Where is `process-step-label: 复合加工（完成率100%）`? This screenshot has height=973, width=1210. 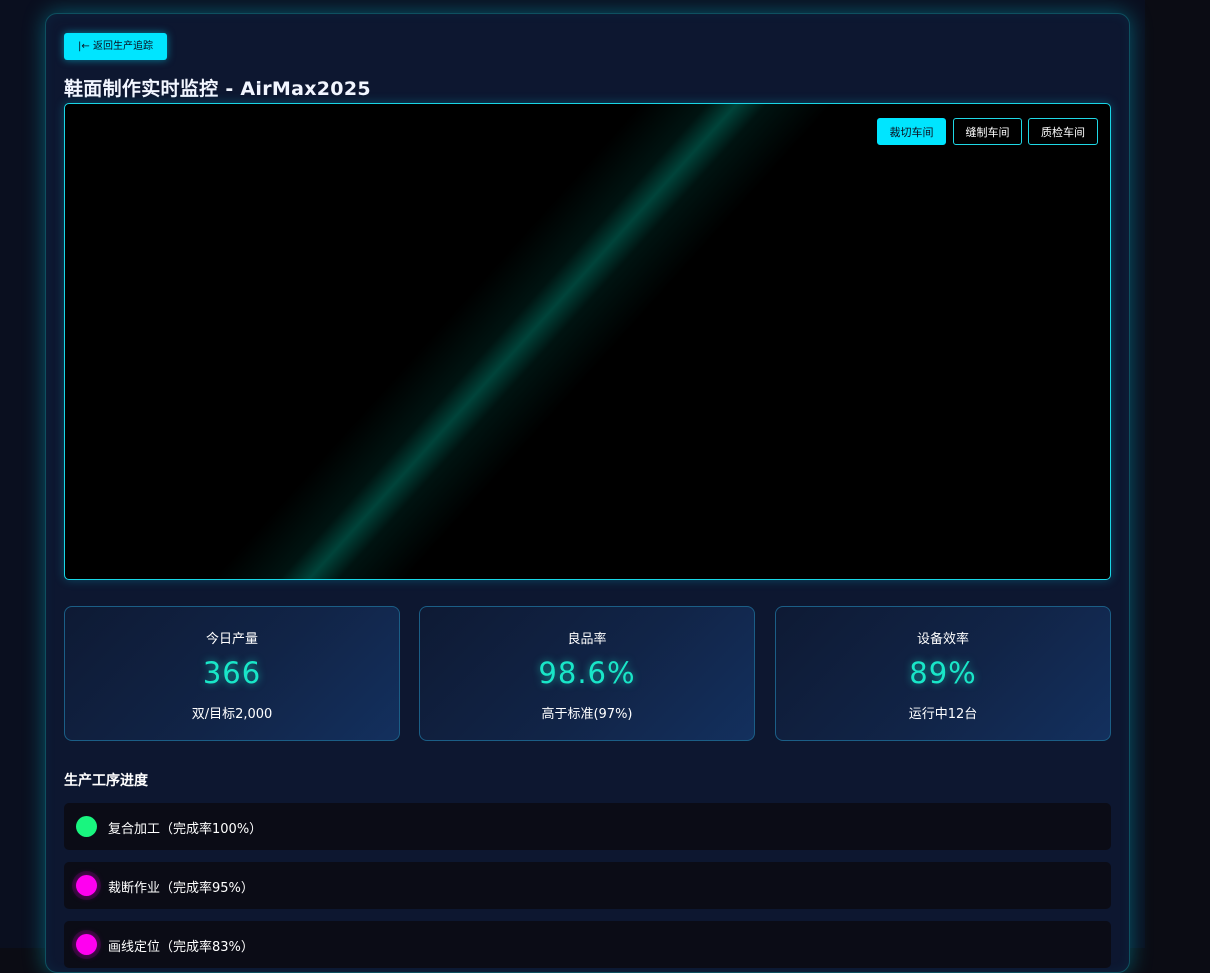 process-step-label: 复合加工（完成率100%） is located at coordinates (185, 829).